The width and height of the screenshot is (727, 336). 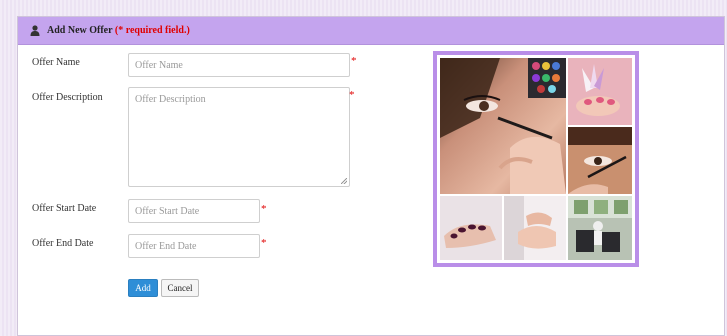 I want to click on offer-description-textarea, so click(x=239, y=137).